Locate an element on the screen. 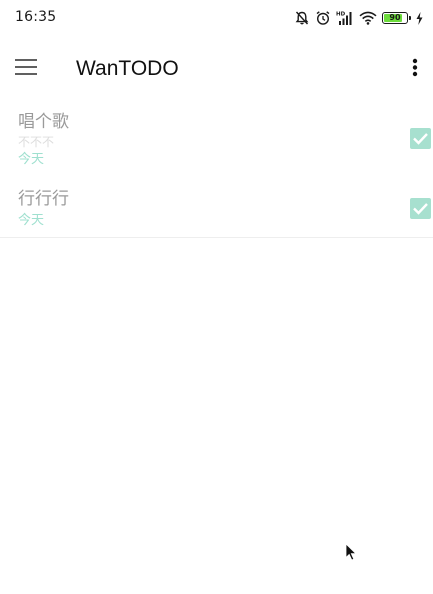 The image size is (433, 594). todo-item: 唱个歌 不不不 今天 is located at coordinates (216, 137).